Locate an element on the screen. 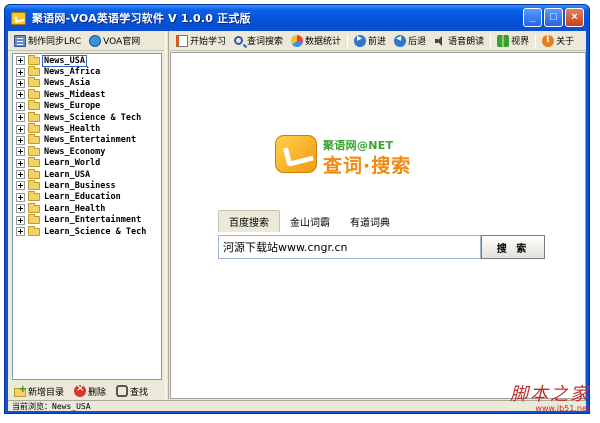 The width and height of the screenshot is (600, 423). new-folder-icon is located at coordinates (20, 390).